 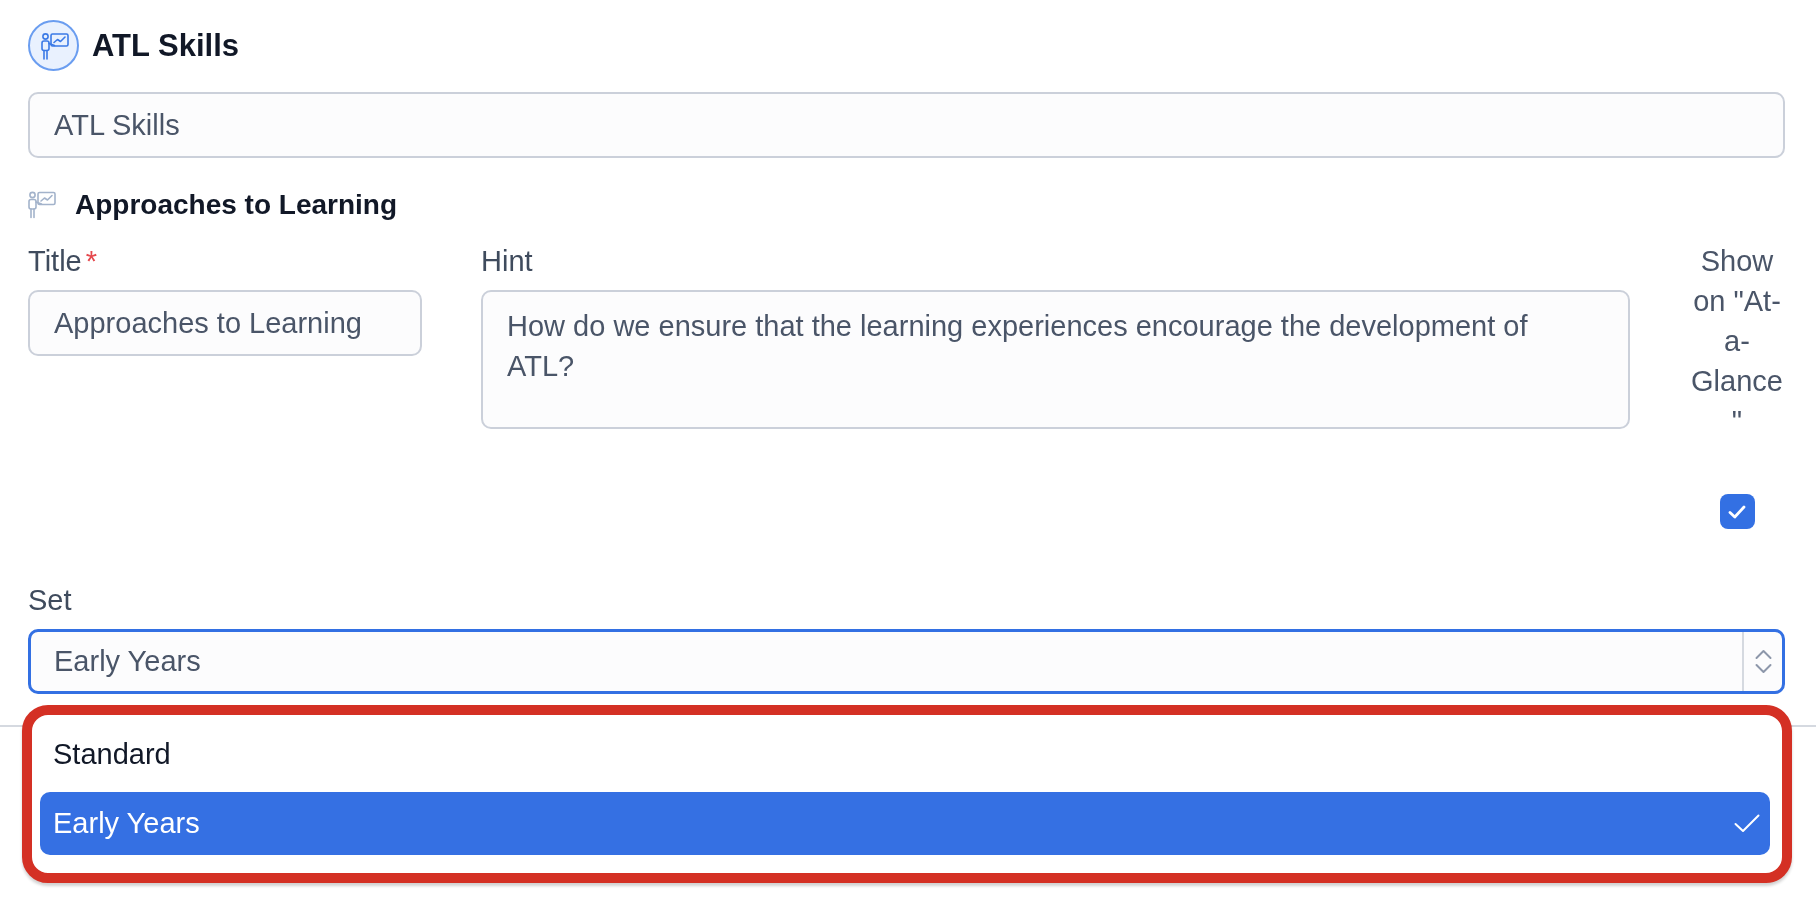 What do you see at coordinates (906, 661) in the screenshot?
I see `set-select: Early Years` at bounding box center [906, 661].